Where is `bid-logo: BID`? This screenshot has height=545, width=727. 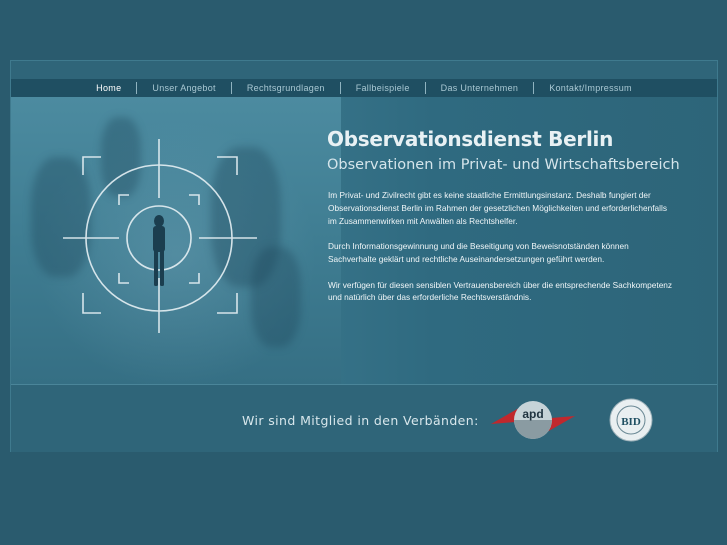 bid-logo: BID is located at coordinates (631, 422).